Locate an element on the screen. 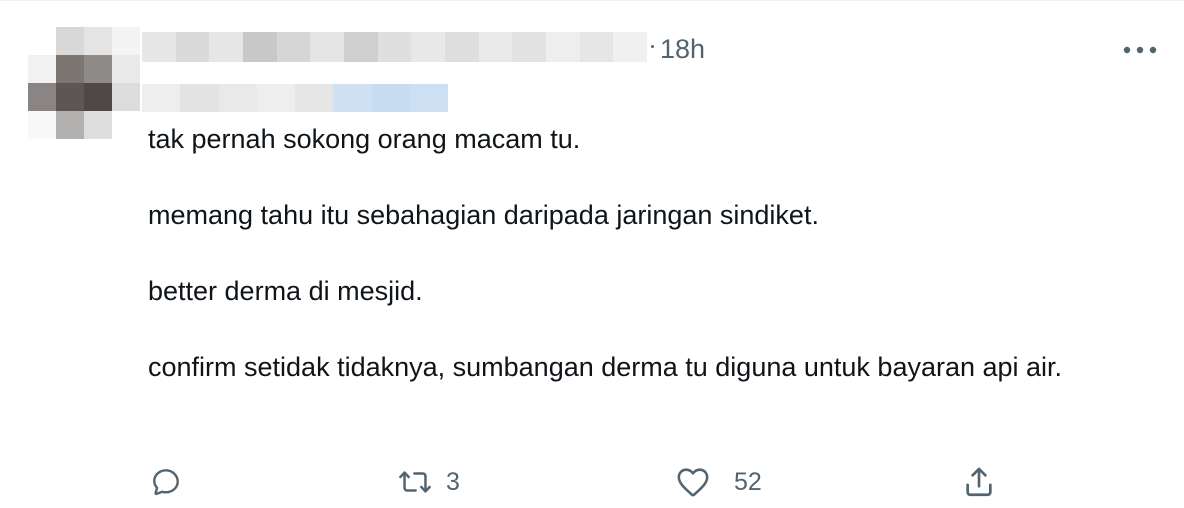  separator-dot is located at coordinates (652, 46).